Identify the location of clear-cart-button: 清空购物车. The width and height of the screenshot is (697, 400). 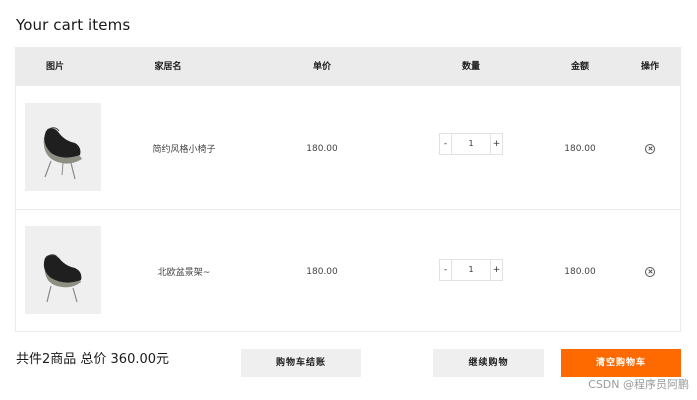
(621, 363).